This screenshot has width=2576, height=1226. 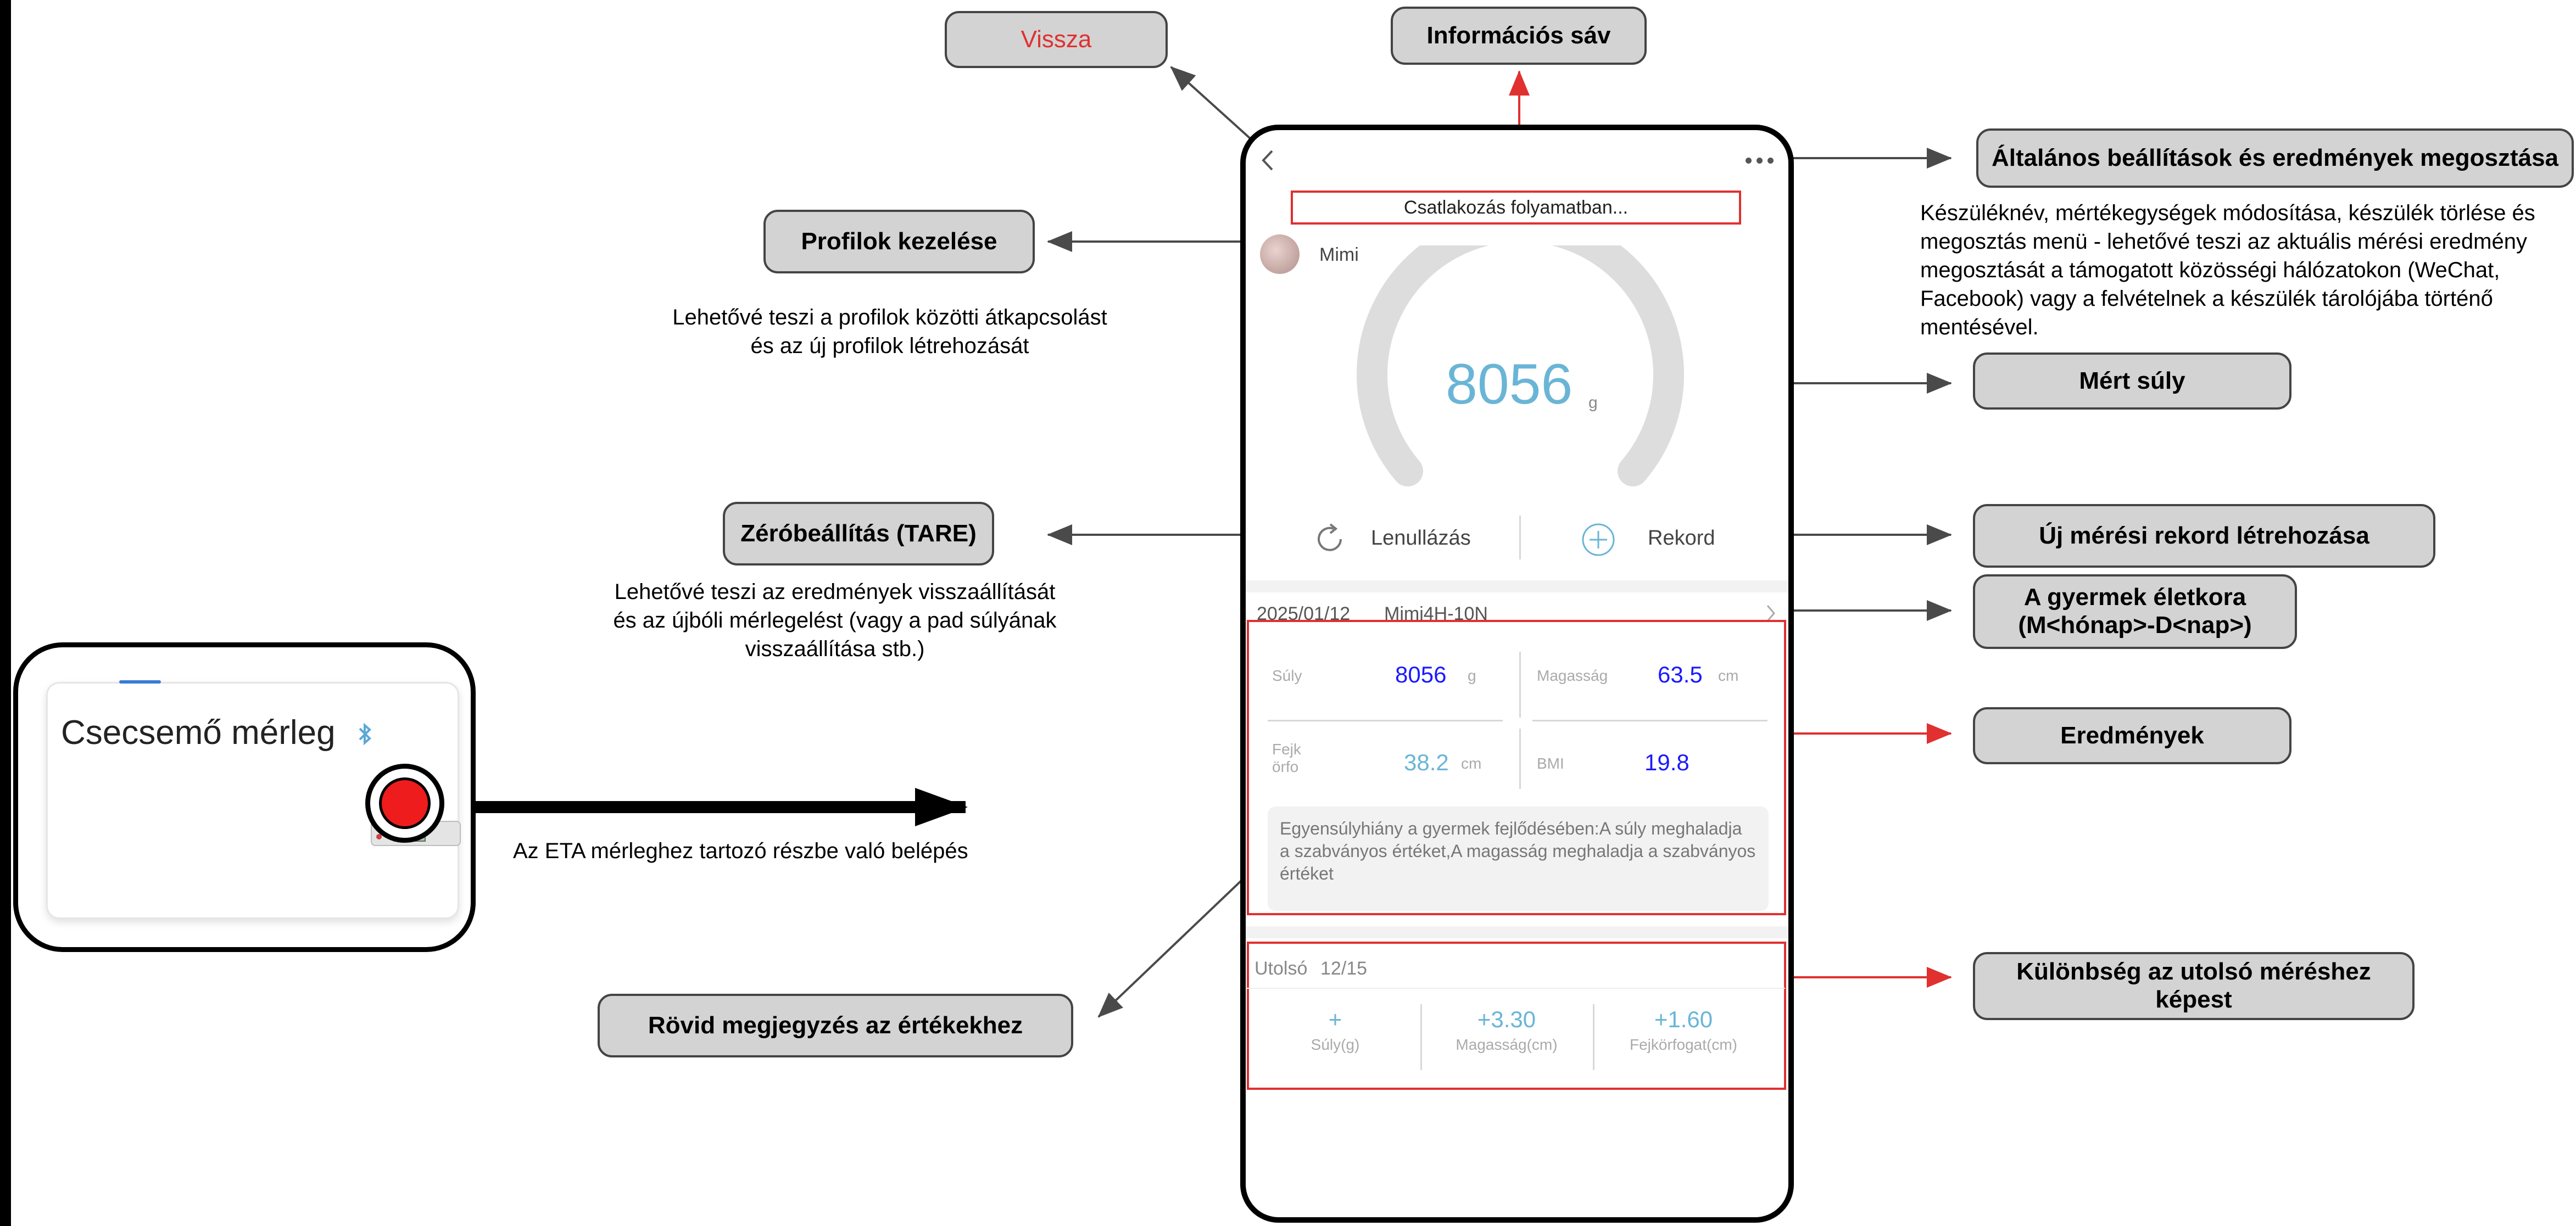 I want to click on add-circle-icon, so click(x=1598, y=539).